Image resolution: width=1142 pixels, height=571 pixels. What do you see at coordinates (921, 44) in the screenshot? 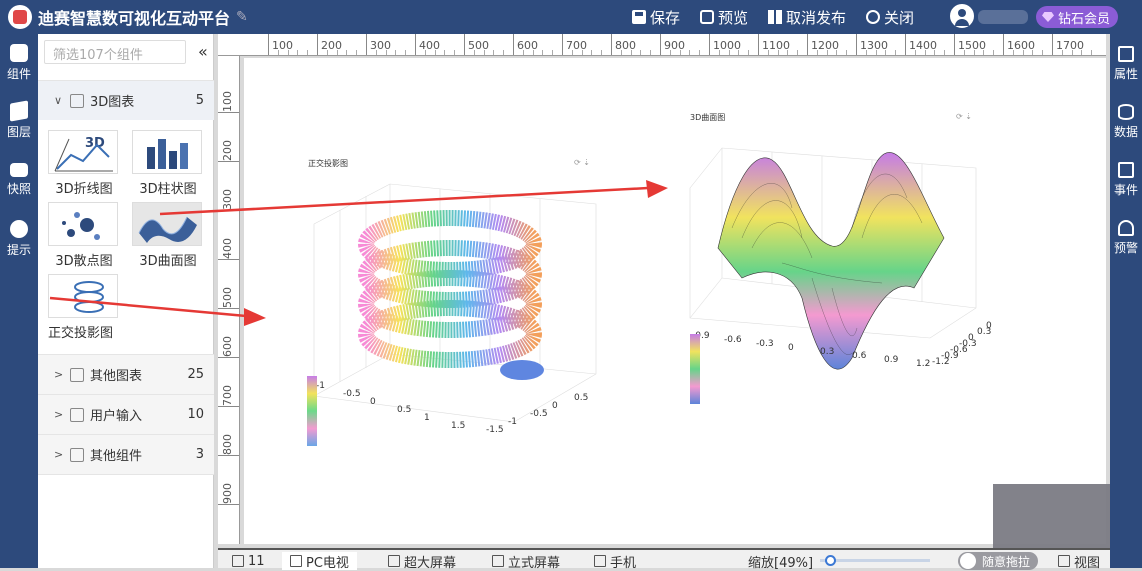
I see `ruler-tick: 1400` at bounding box center [921, 44].